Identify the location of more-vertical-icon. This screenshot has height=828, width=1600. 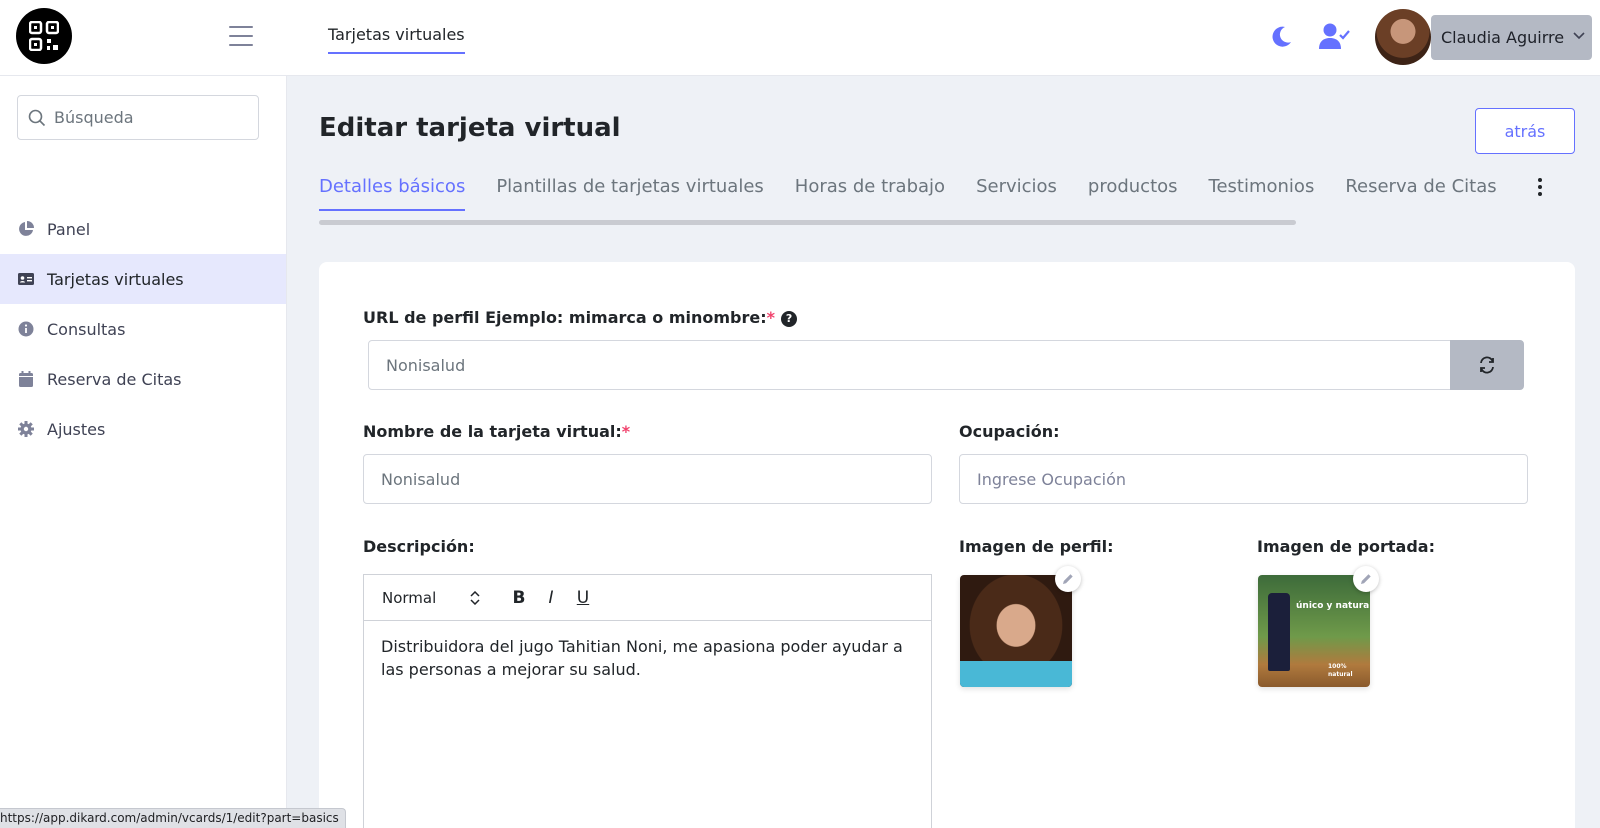
(1540, 189).